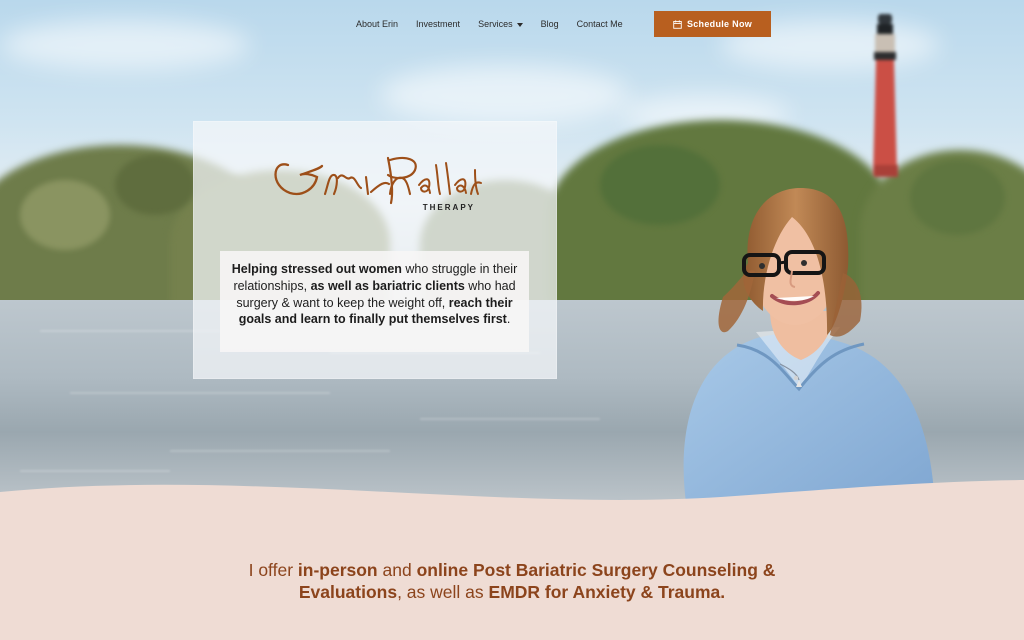  Describe the element at coordinates (607, 592) in the screenshot. I see `offer-highlight: EMDR for Anxiety & Trauma.` at that location.